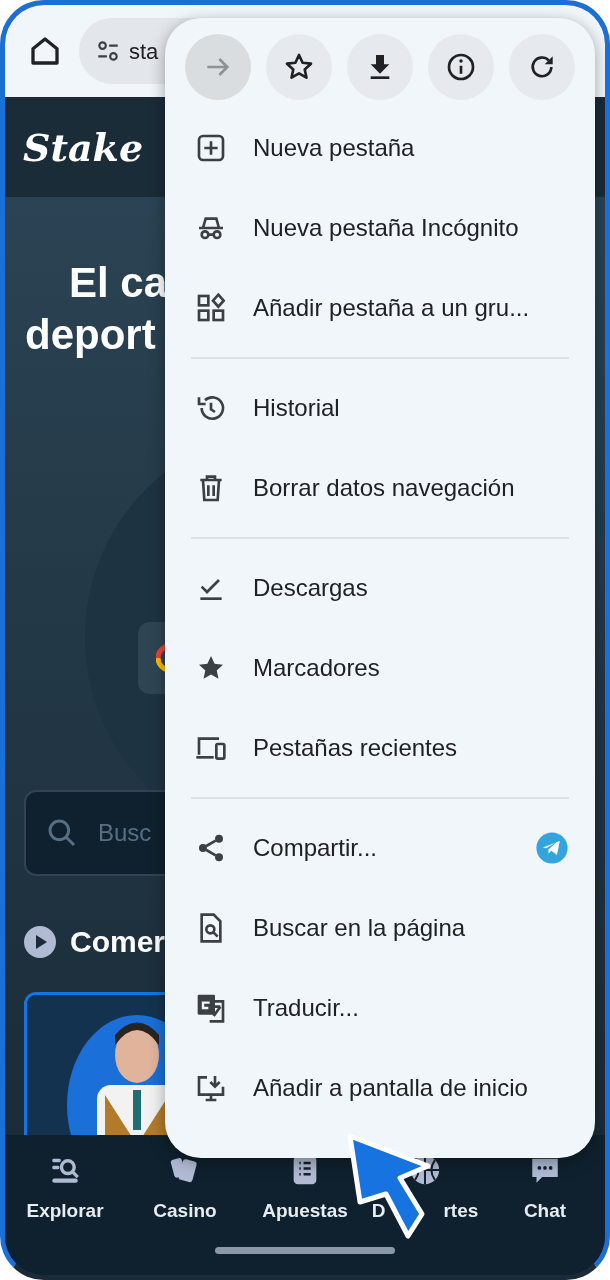 The width and height of the screenshot is (610, 1280). I want to click on play-icon, so click(40, 941).